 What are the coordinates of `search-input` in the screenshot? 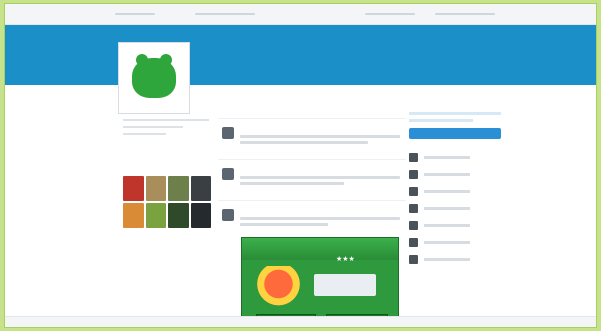 It's located at (390, 14).